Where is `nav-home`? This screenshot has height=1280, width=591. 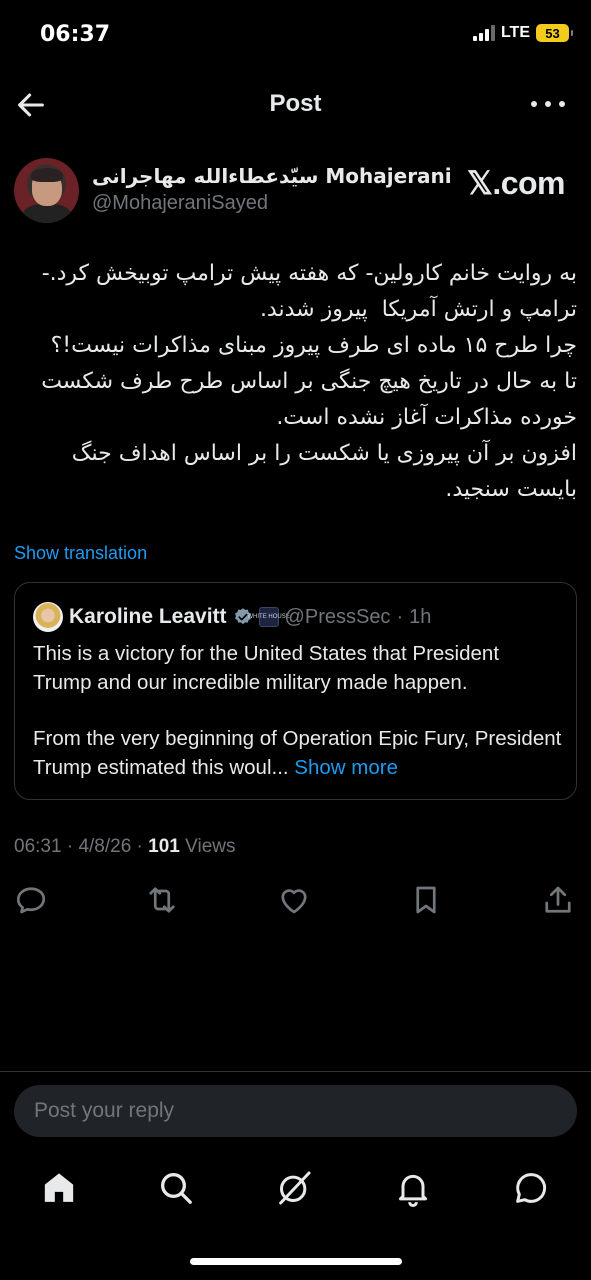 nav-home is located at coordinates (59, 1188).